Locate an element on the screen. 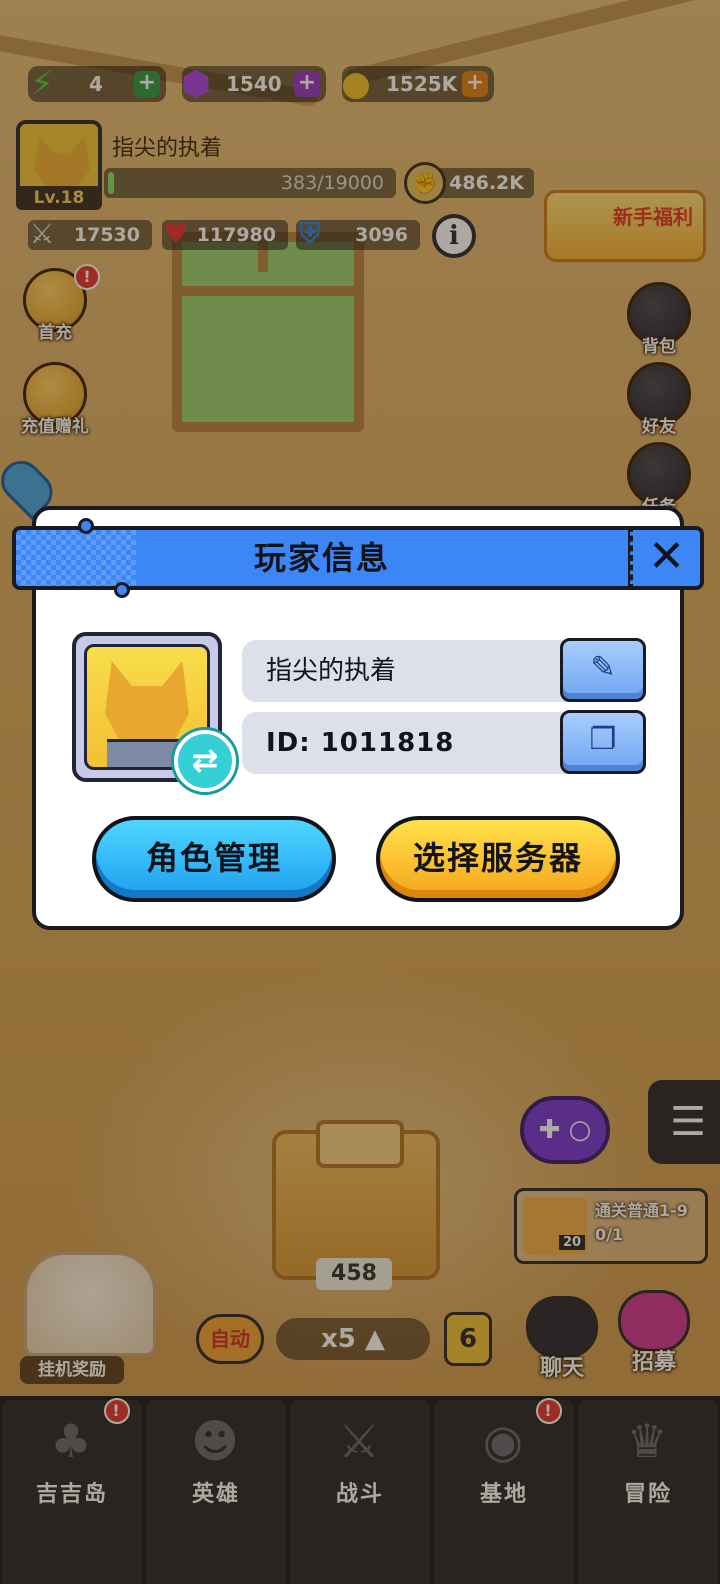 Image resolution: width=720 pixels, height=1584 pixels. role-management-button: 角色管理 is located at coordinates (214, 859).